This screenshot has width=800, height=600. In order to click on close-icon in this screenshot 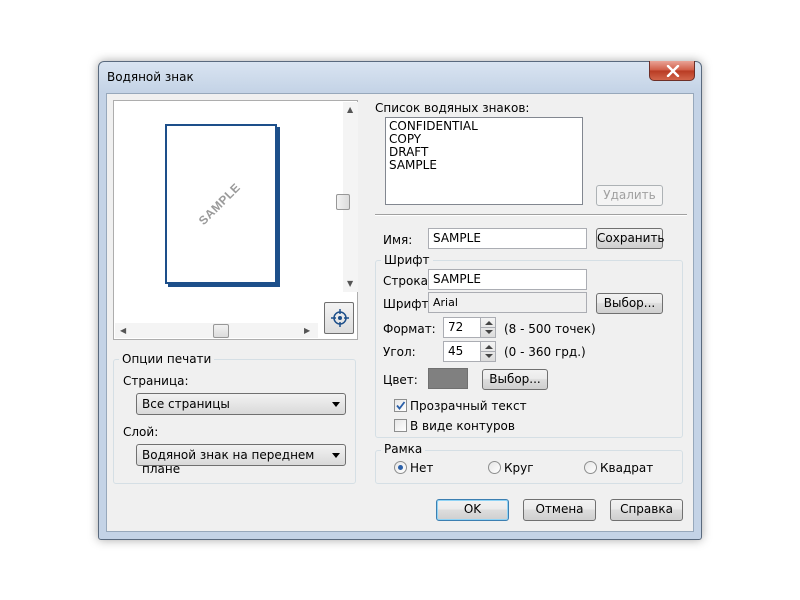, I will do `click(673, 71)`.